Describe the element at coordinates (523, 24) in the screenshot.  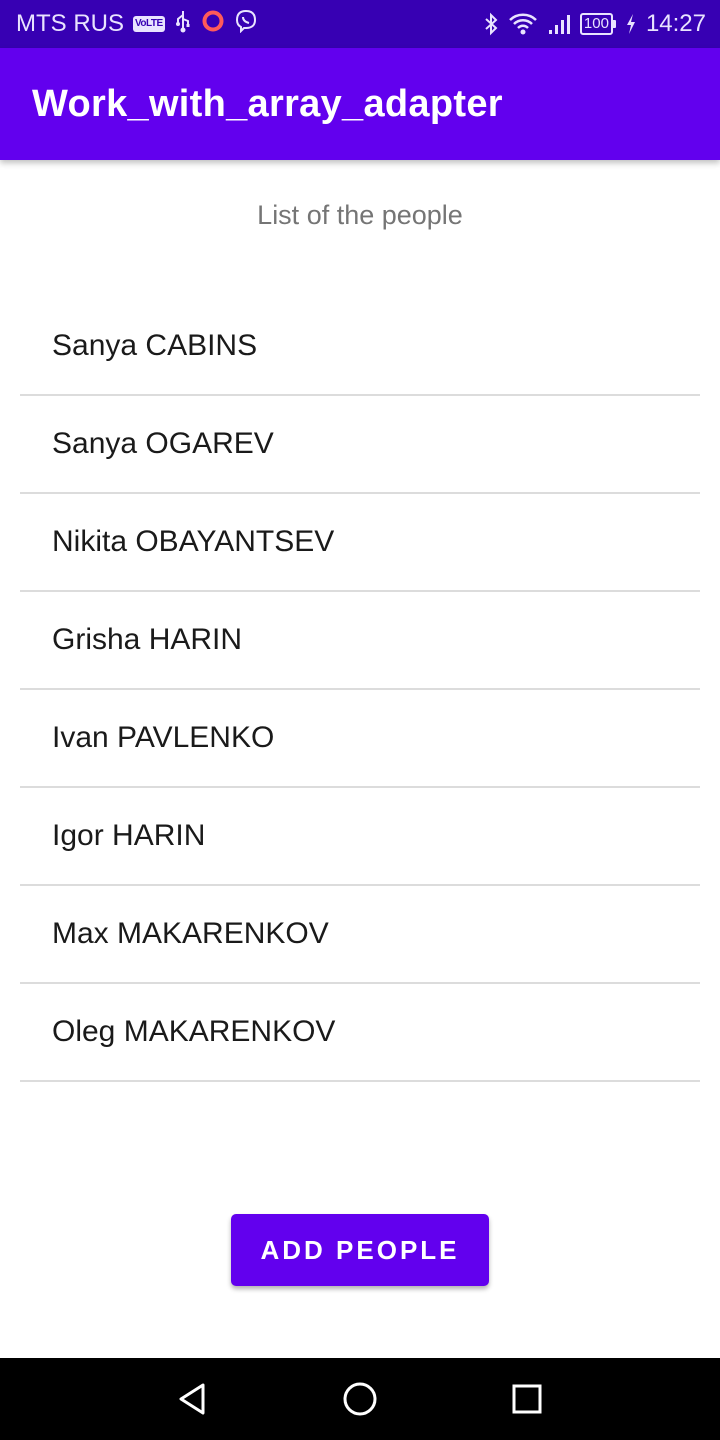
I see `wifi-icon` at that location.